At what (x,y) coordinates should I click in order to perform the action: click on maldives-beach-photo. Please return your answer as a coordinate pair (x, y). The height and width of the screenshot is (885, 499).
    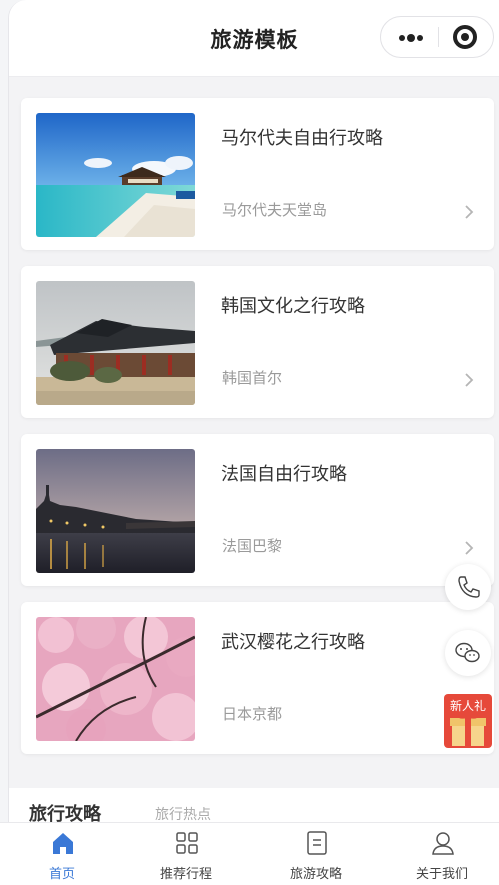
    Looking at the image, I should click on (115, 175).